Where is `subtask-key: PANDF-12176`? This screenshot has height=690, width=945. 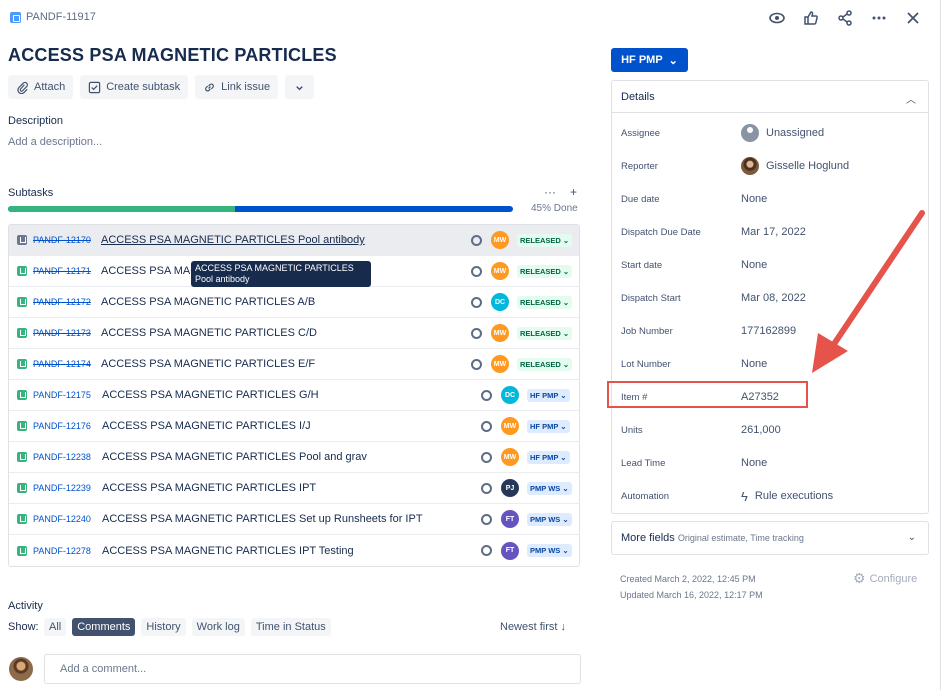 subtask-key: PANDF-12176 is located at coordinates (62, 426).